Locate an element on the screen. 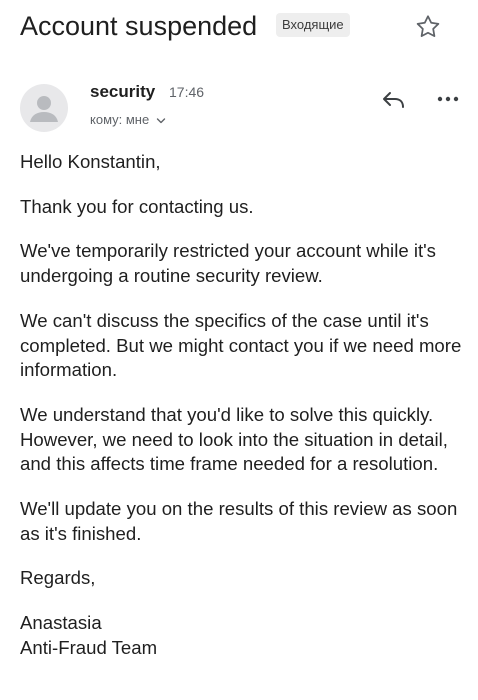 This screenshot has height=700, width=478. star-button is located at coordinates (428, 27).